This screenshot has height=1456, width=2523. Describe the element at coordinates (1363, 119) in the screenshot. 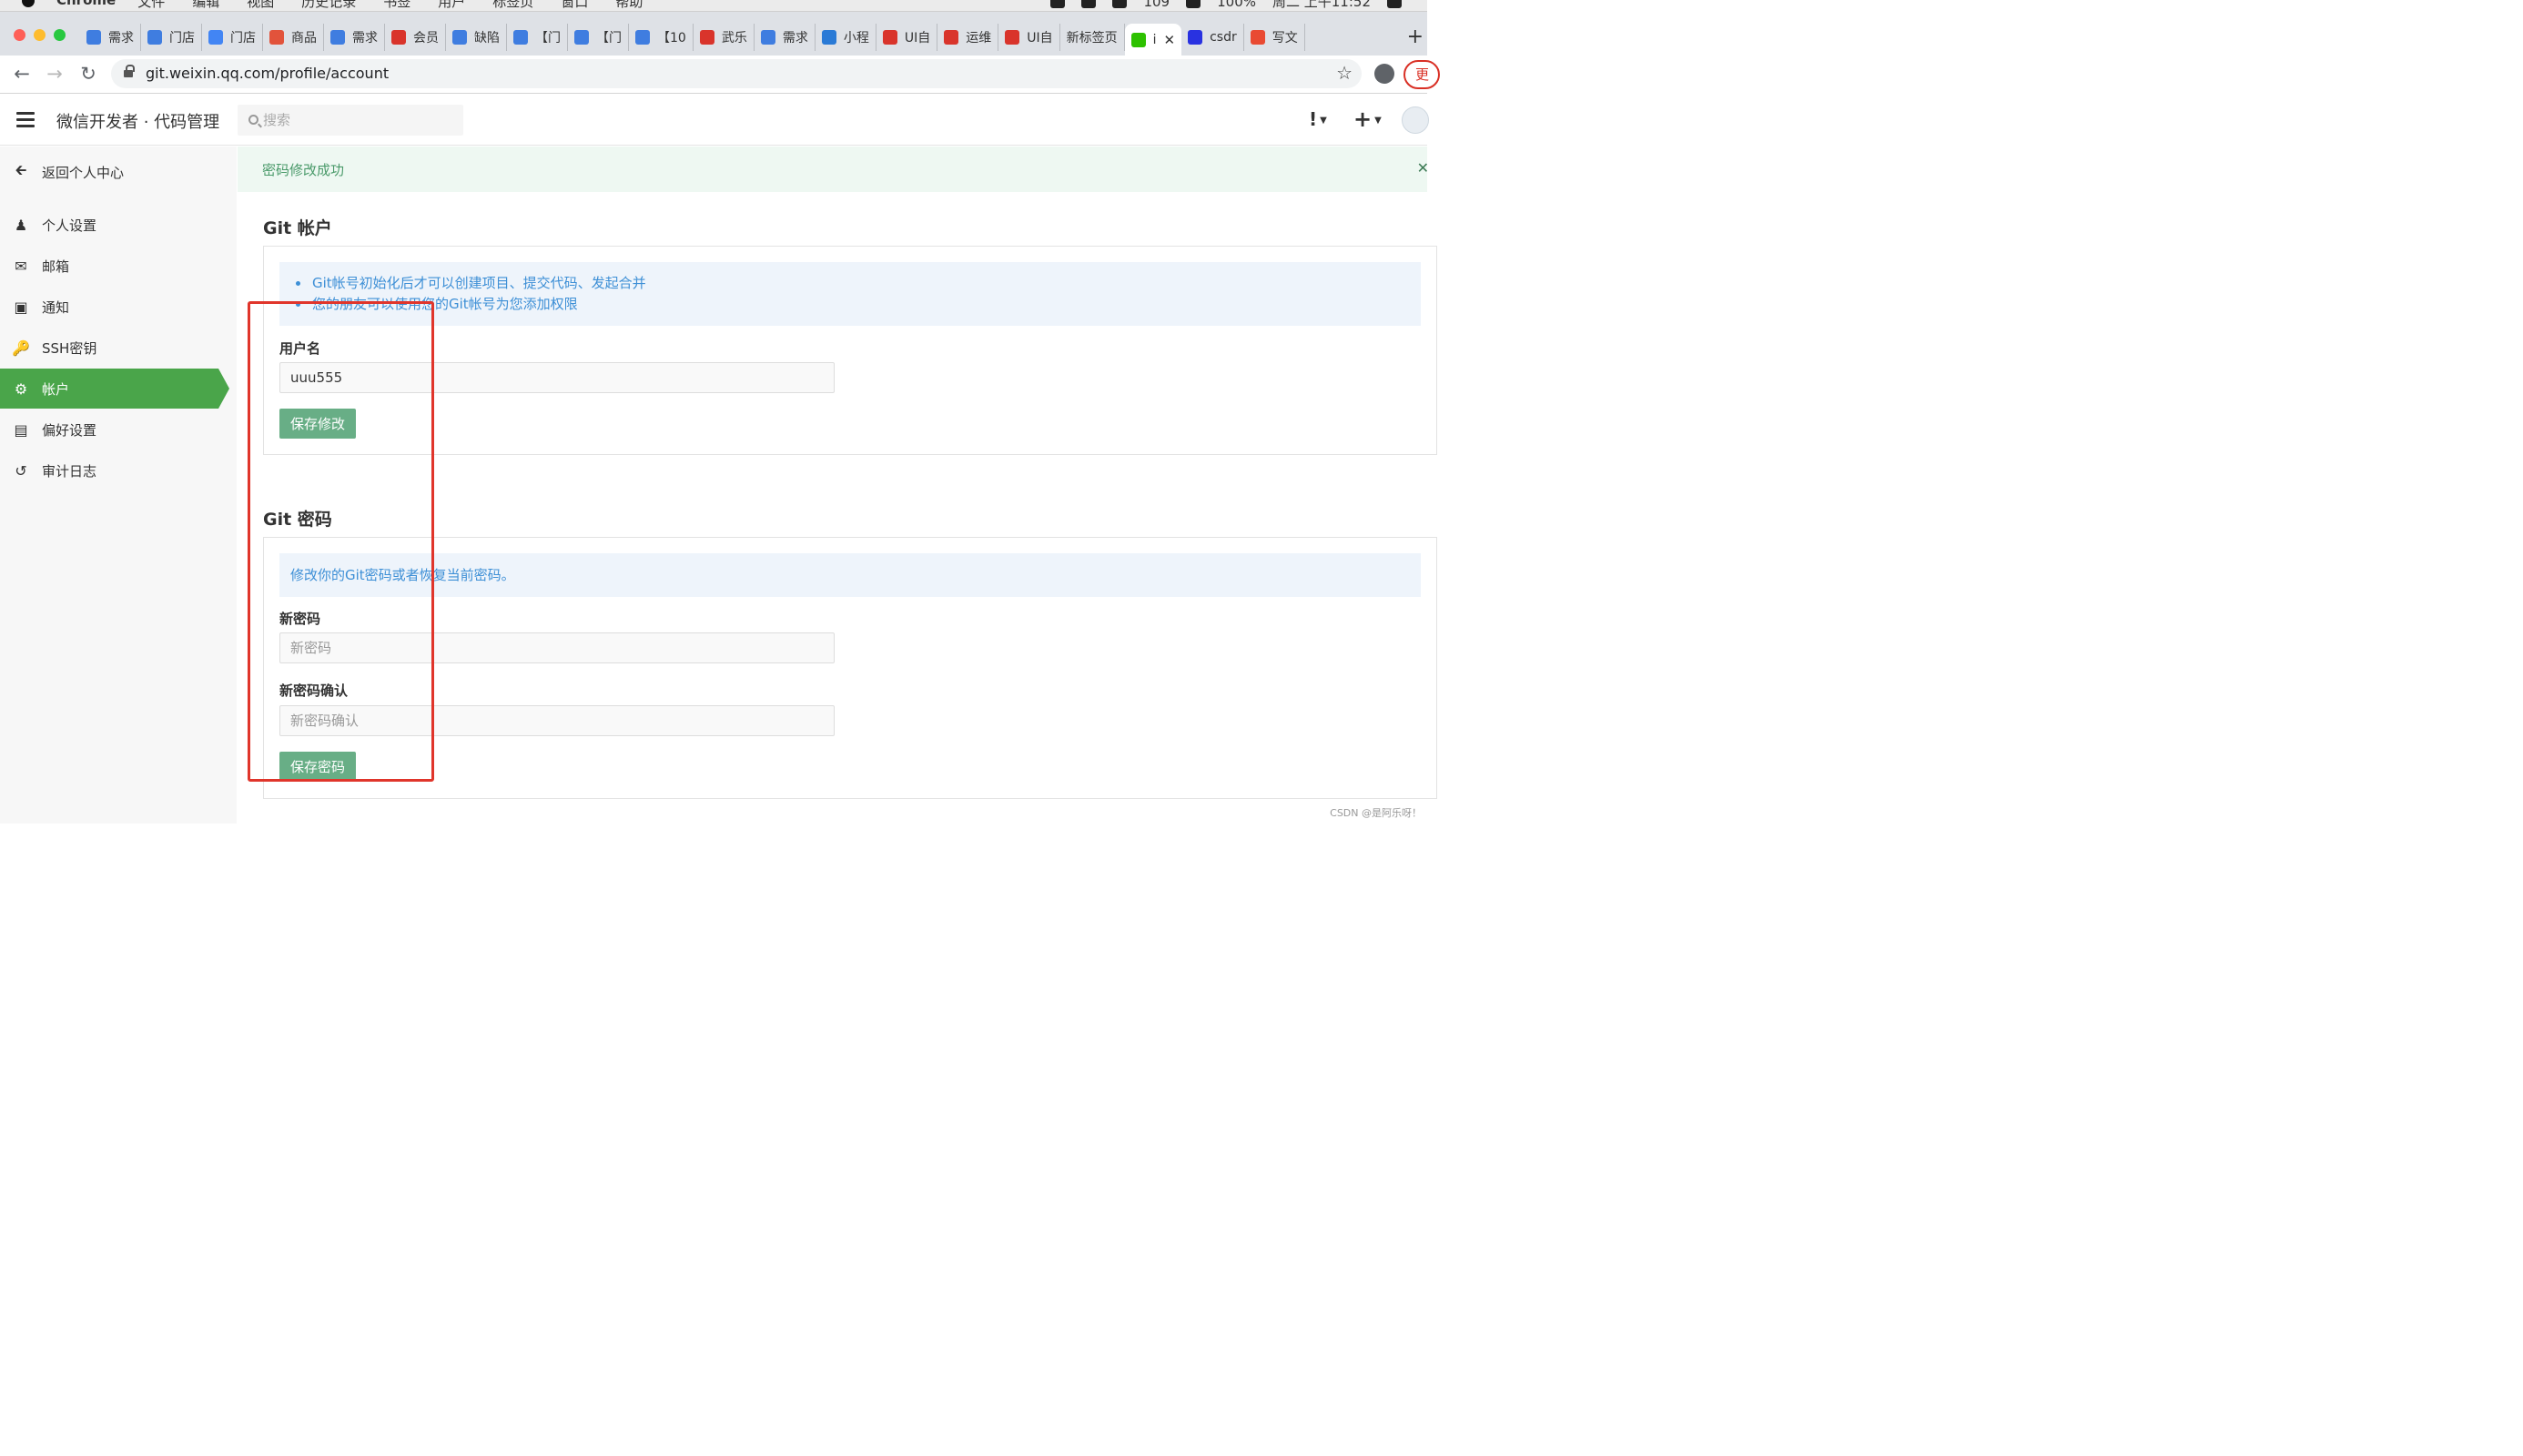

I see `plus-icon: +` at that location.